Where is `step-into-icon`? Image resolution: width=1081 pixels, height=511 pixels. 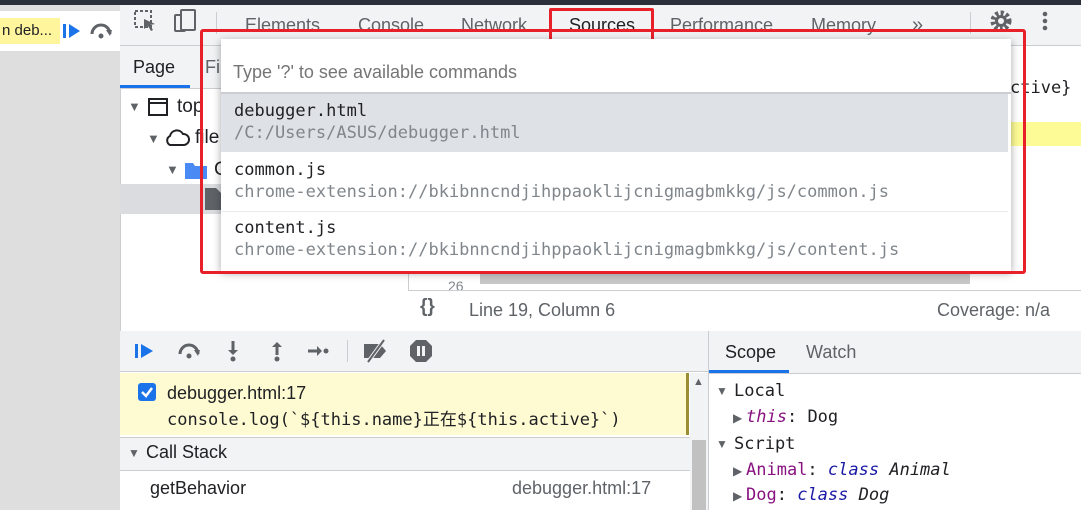
step-into-icon is located at coordinates (233, 351).